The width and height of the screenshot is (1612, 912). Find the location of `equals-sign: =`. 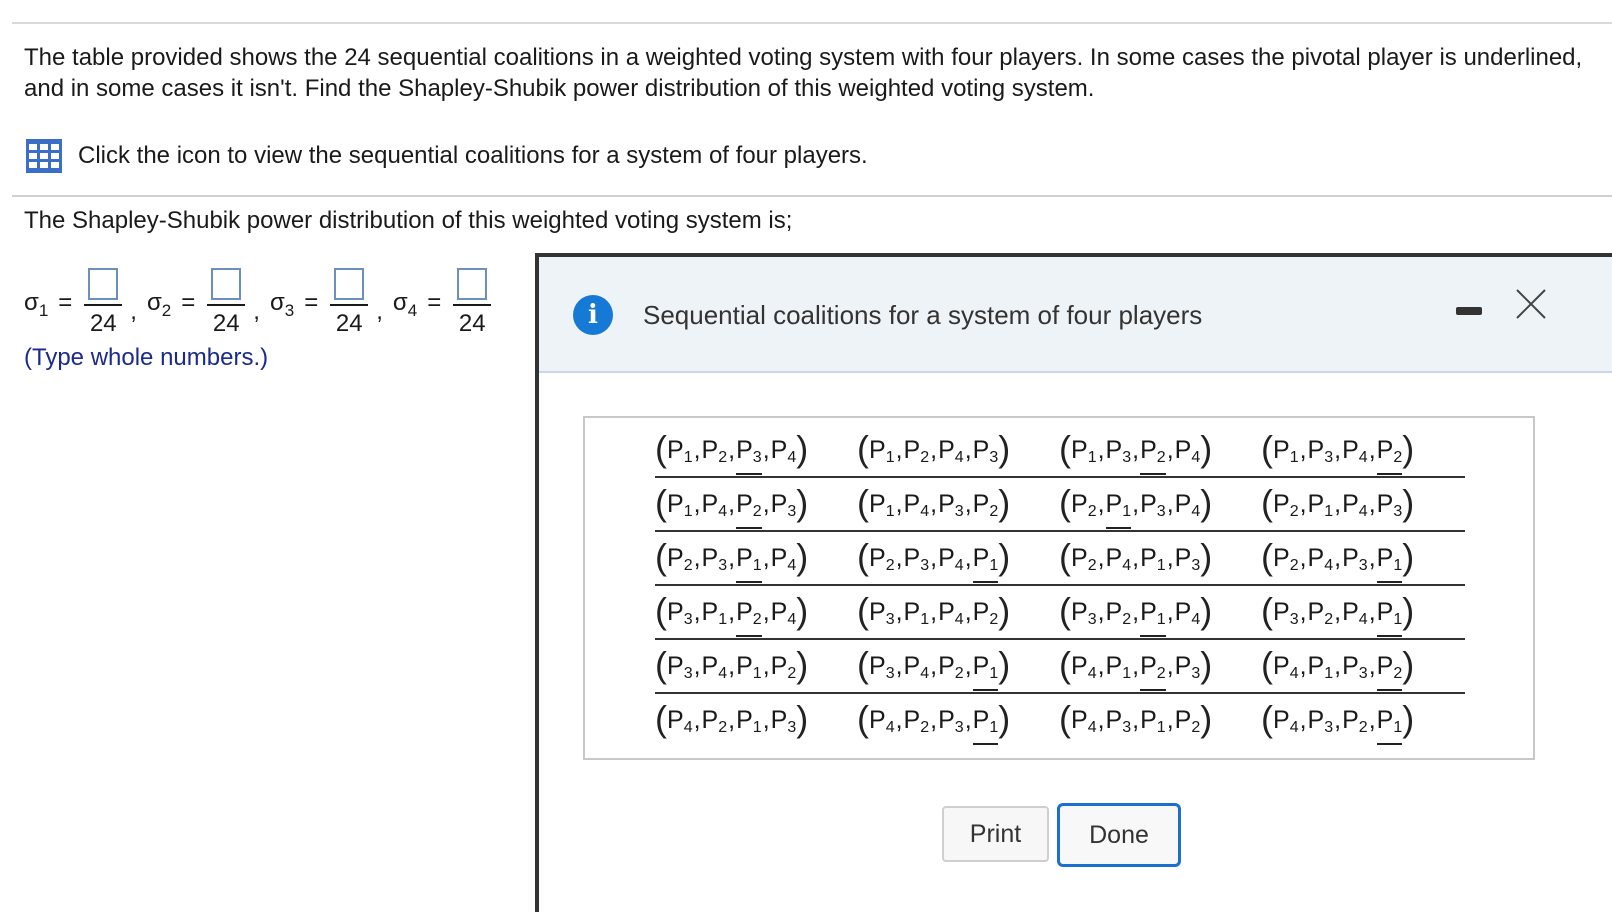

equals-sign: = is located at coordinates (65, 302).